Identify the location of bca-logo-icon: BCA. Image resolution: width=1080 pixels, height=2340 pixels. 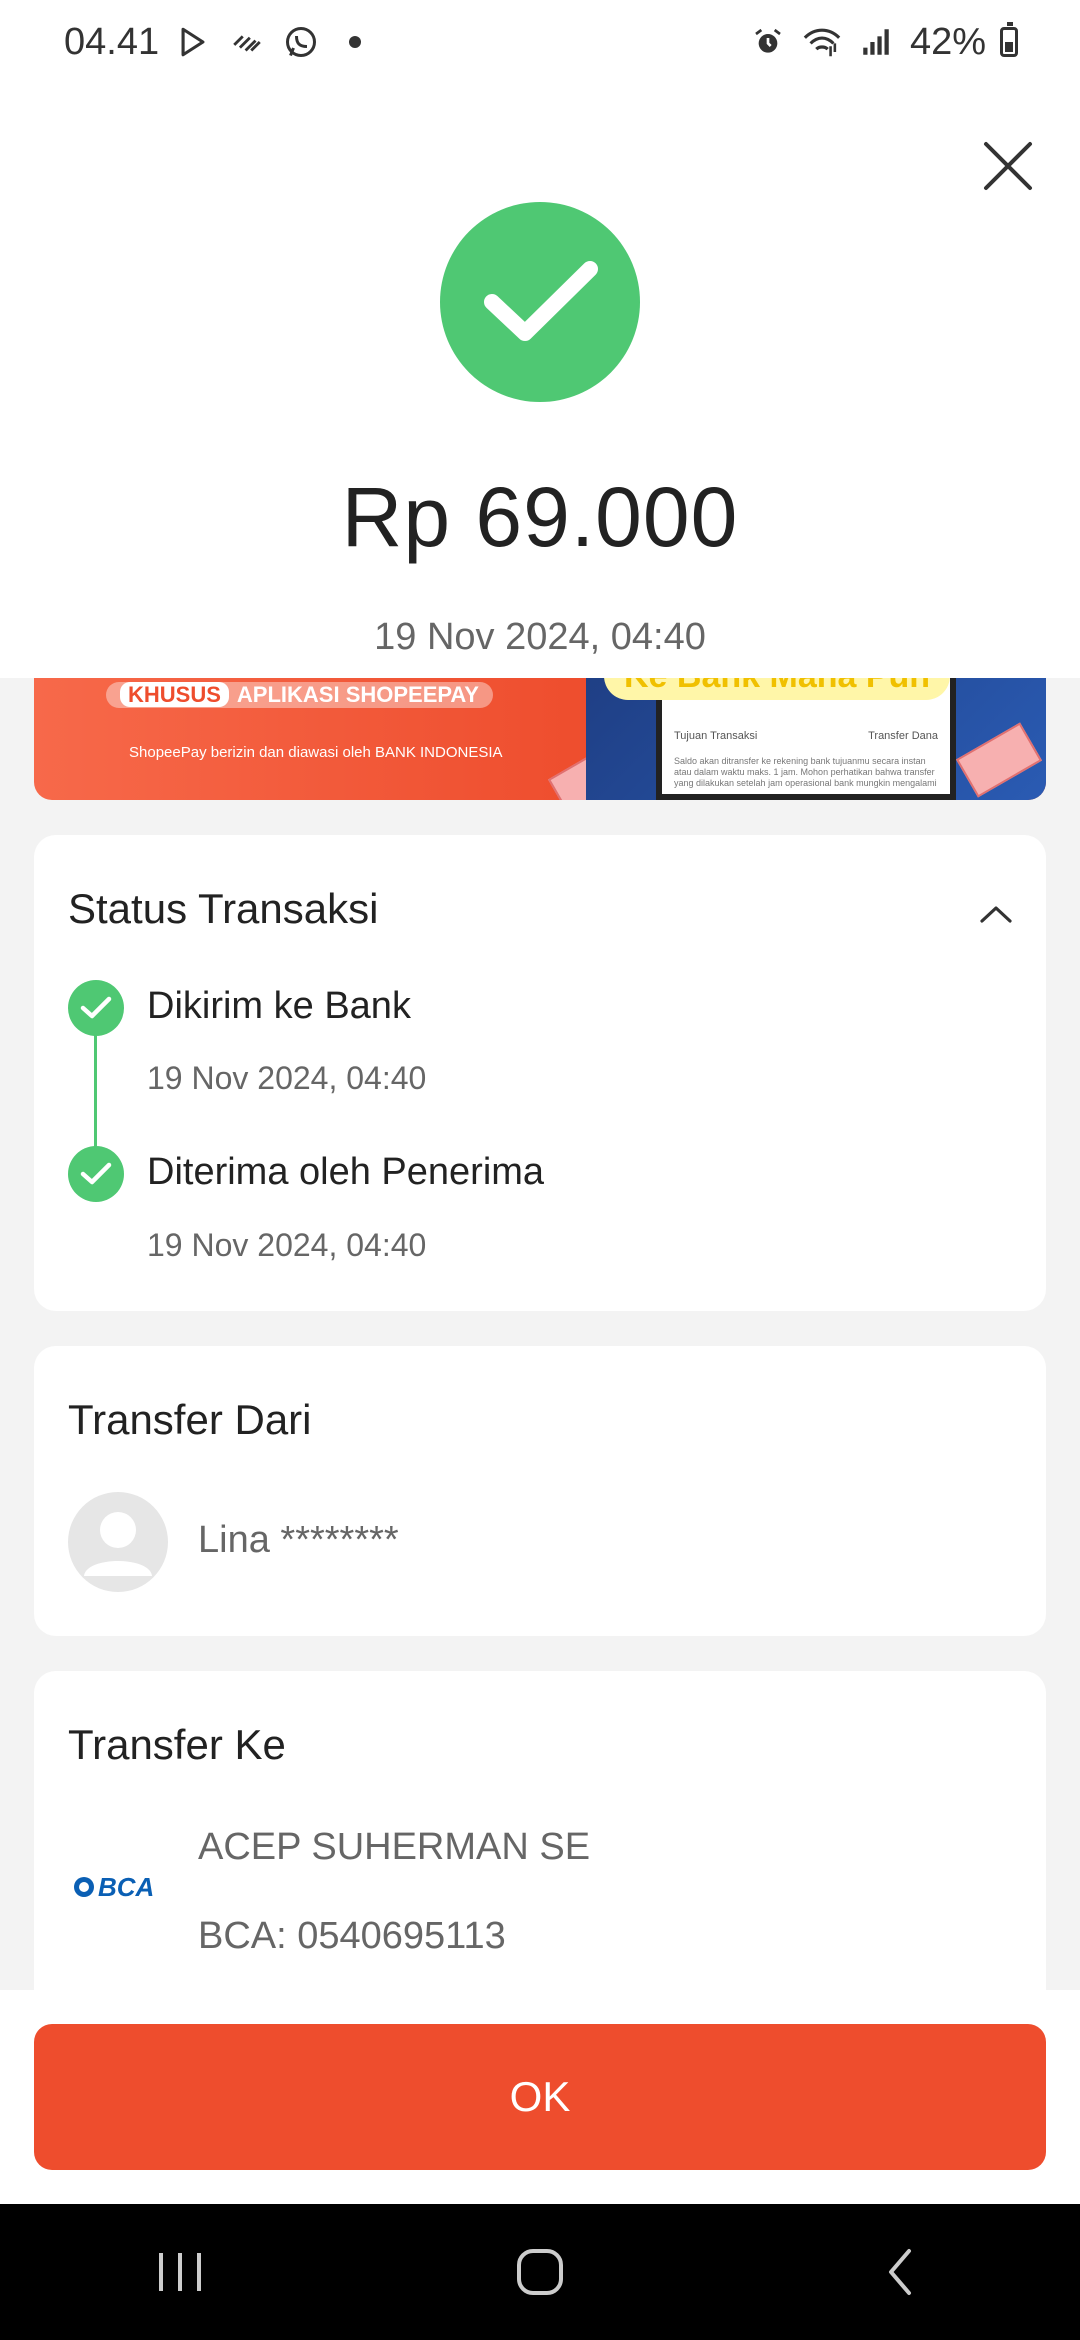
(118, 1887).